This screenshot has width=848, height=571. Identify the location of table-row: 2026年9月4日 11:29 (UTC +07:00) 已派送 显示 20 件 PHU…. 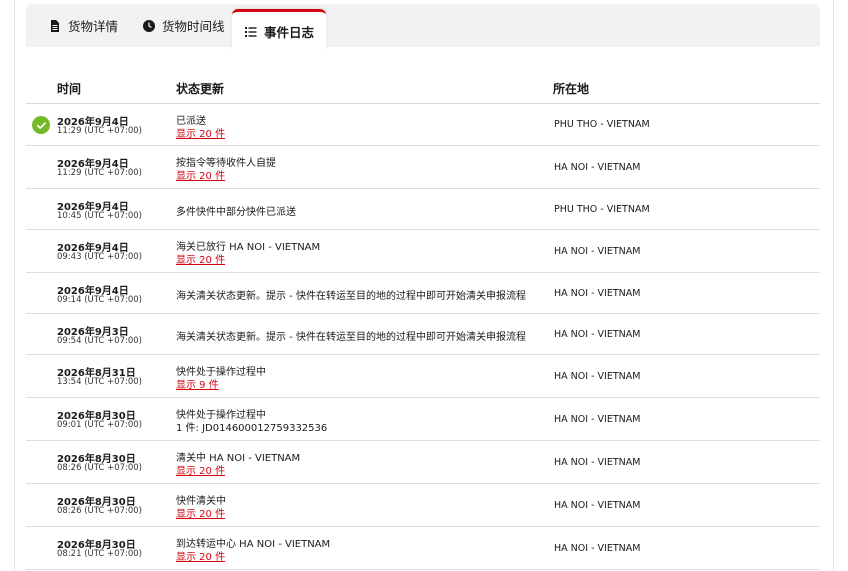
(423, 125).